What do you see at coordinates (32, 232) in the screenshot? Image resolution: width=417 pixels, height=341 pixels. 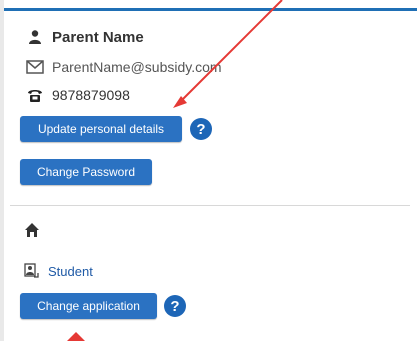 I see `home-icon` at bounding box center [32, 232].